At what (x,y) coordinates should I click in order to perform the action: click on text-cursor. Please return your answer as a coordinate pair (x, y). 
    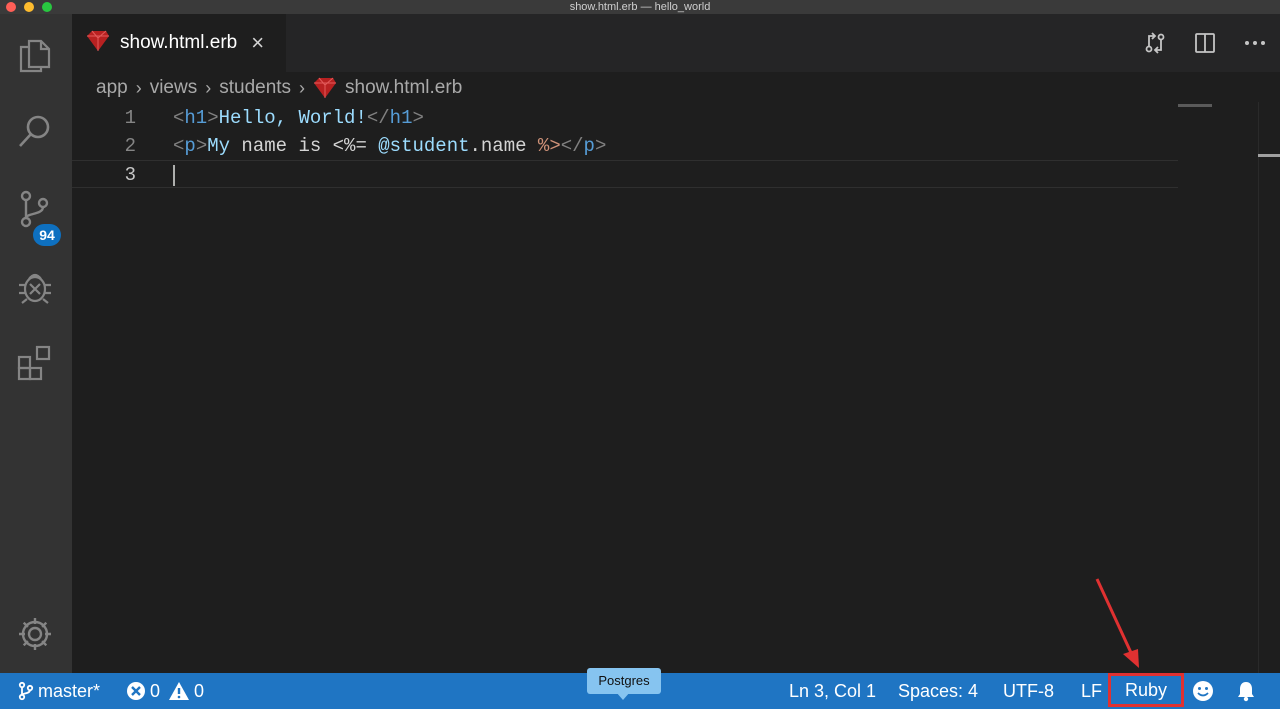
    Looking at the image, I should click on (174, 175).